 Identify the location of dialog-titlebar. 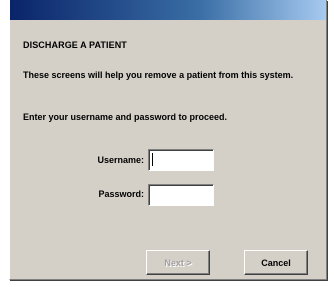
(168, 10).